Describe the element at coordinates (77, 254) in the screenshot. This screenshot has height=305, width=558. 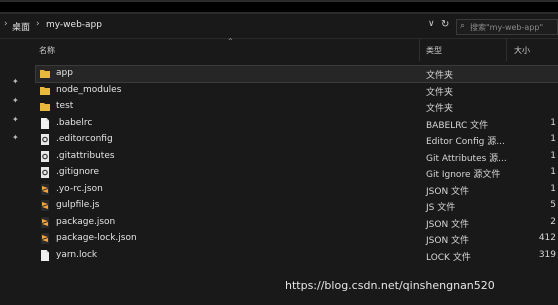
I see `file-name: yarn.lock` at that location.